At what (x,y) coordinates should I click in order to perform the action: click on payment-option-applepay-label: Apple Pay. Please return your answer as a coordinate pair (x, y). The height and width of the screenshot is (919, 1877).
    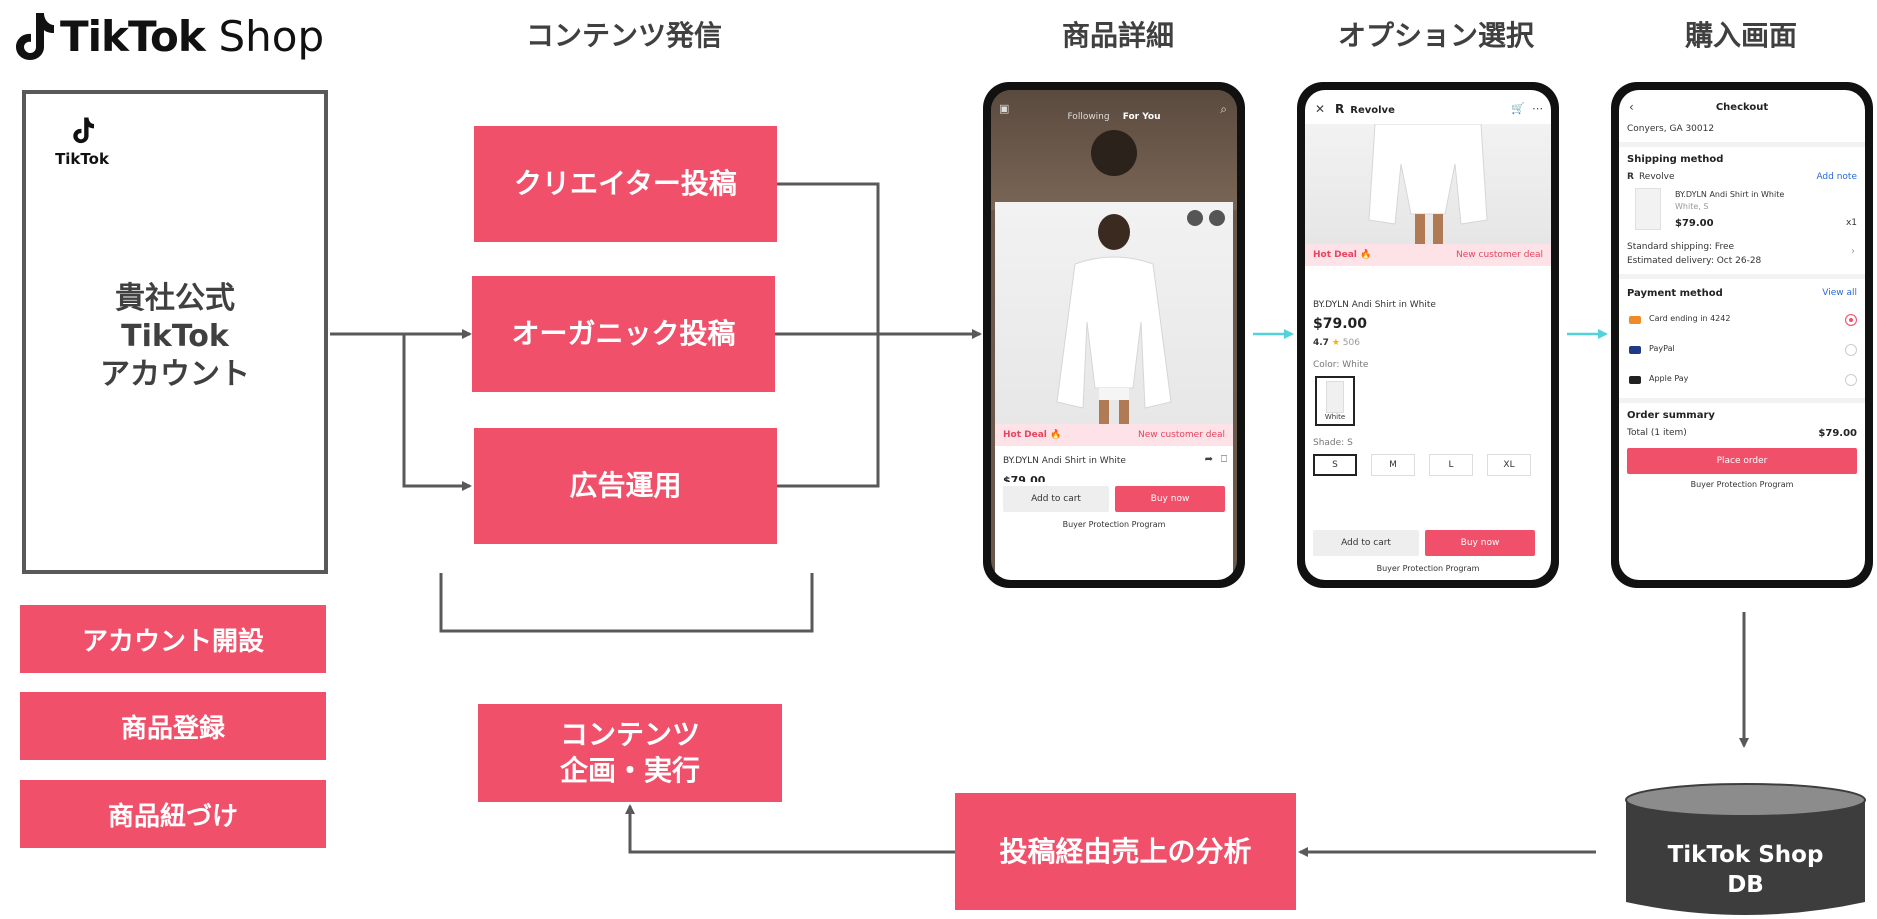
    Looking at the image, I should click on (1669, 378).